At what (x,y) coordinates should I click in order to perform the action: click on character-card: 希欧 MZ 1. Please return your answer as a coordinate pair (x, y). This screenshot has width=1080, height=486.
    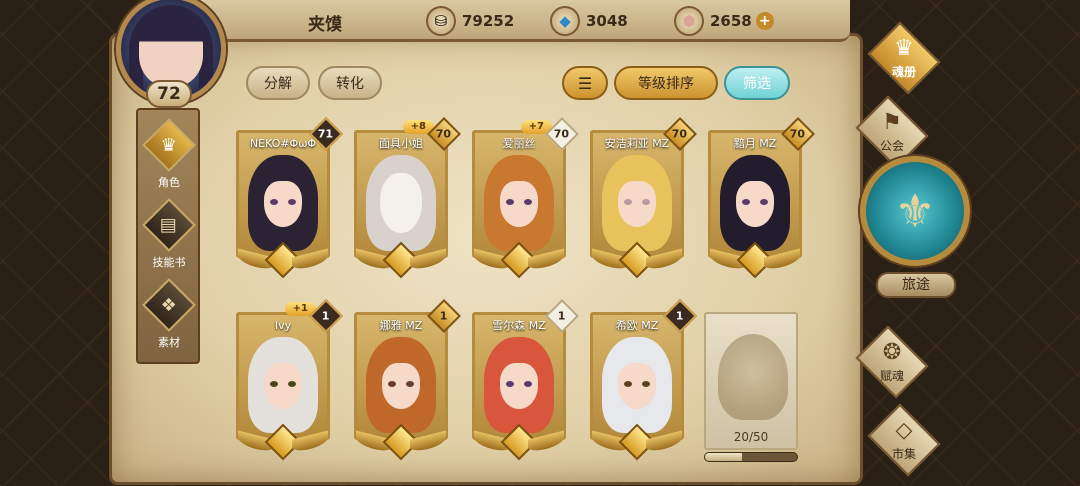
    Looking at the image, I should click on (643, 380).